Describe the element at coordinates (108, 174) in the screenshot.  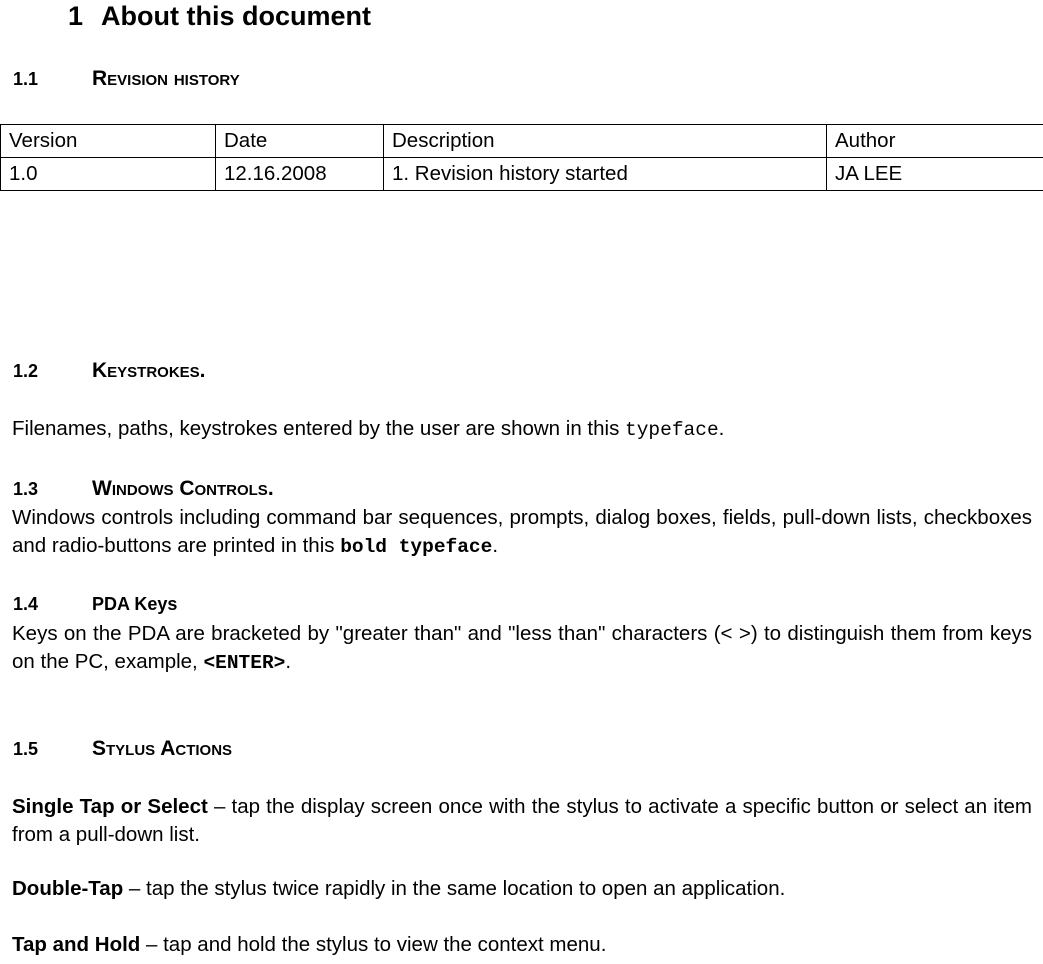
I see `cell-version: 1.0` at that location.